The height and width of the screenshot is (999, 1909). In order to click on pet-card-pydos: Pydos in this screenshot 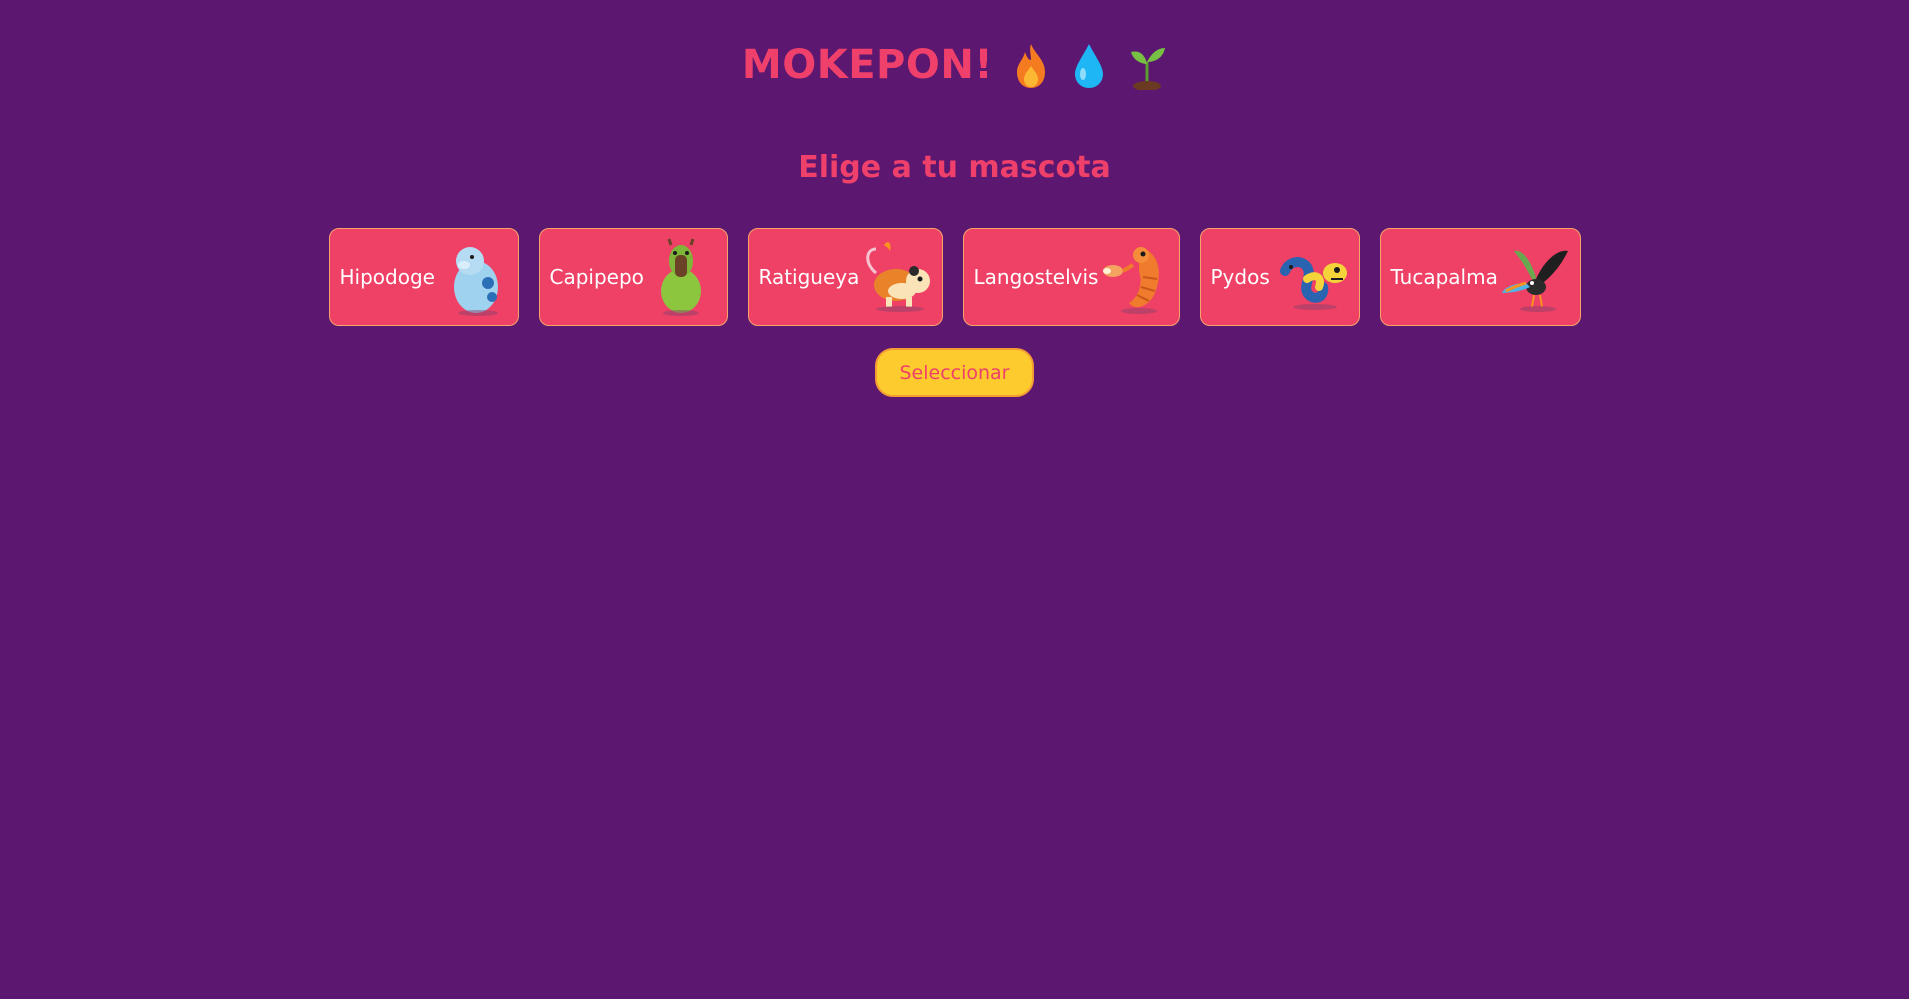, I will do `click(1279, 277)`.